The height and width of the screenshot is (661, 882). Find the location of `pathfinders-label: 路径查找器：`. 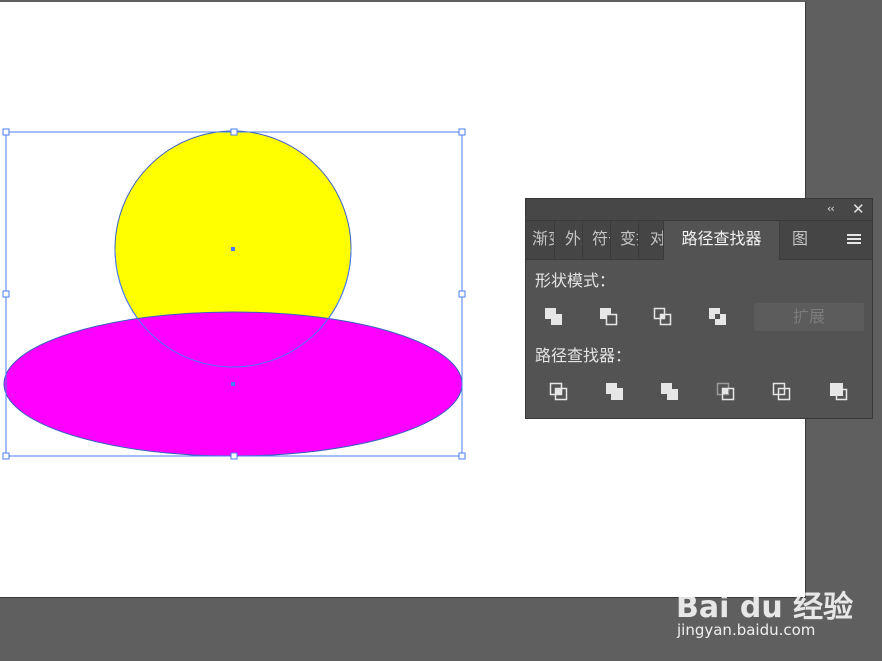

pathfinders-label: 路径查找器： is located at coordinates (583, 355).